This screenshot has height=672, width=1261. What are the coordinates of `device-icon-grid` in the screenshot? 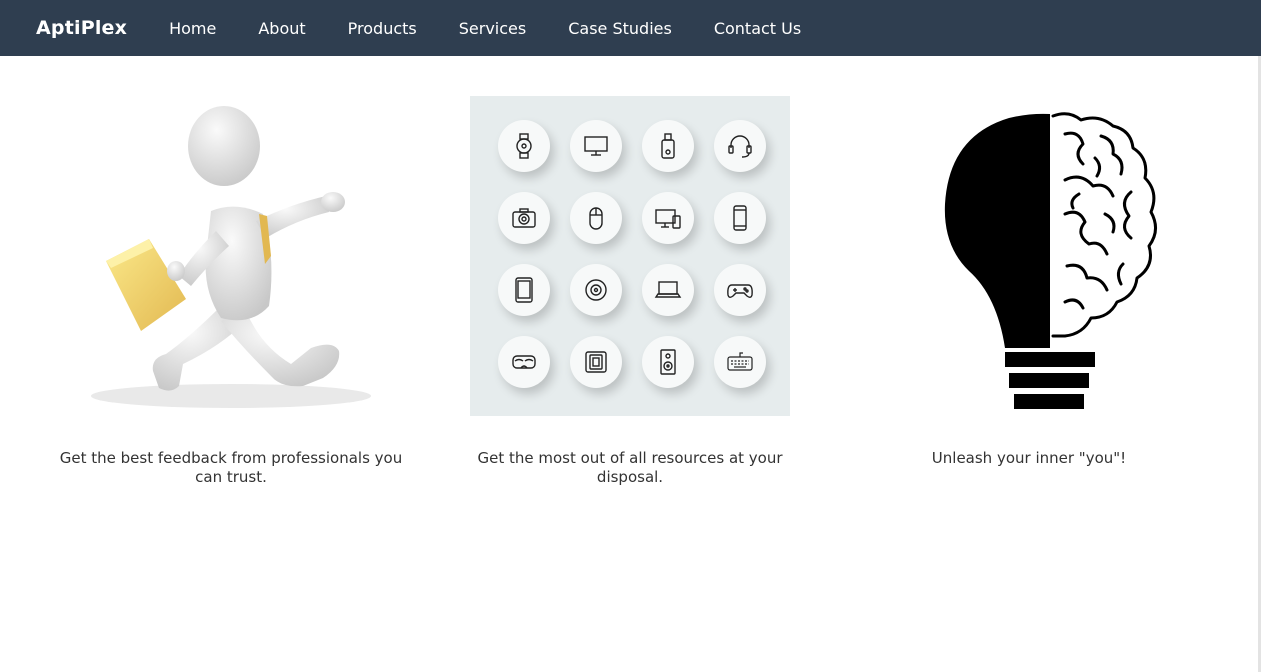 It's located at (632, 254).